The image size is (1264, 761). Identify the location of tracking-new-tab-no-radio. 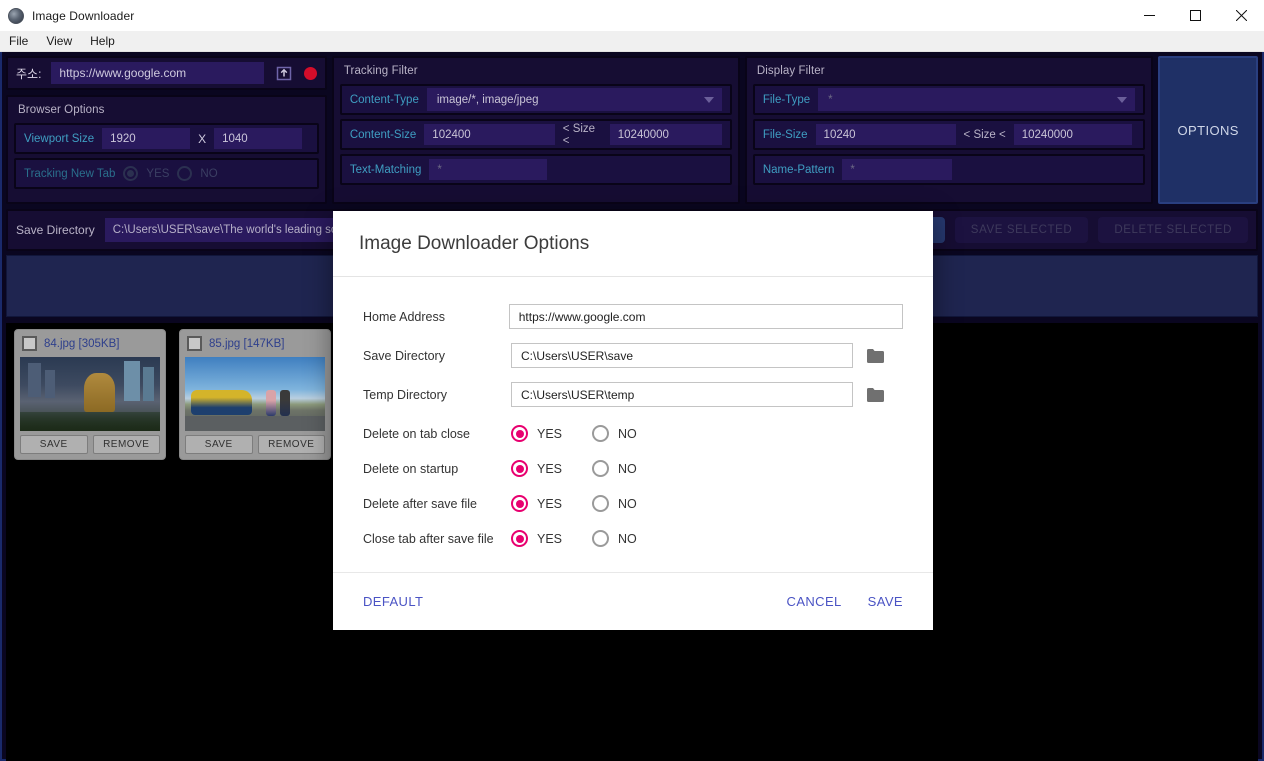
(185, 173).